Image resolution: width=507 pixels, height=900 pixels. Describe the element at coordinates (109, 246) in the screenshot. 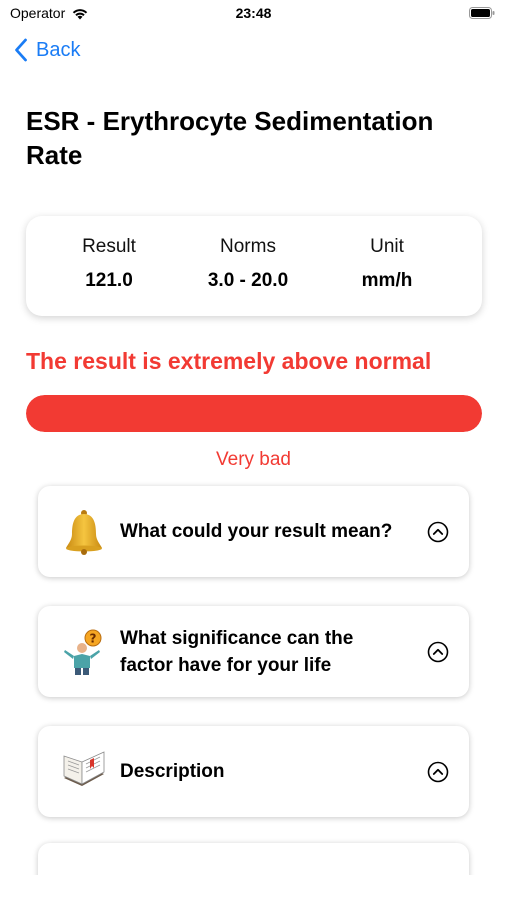

I see `result-label: Result` at that location.